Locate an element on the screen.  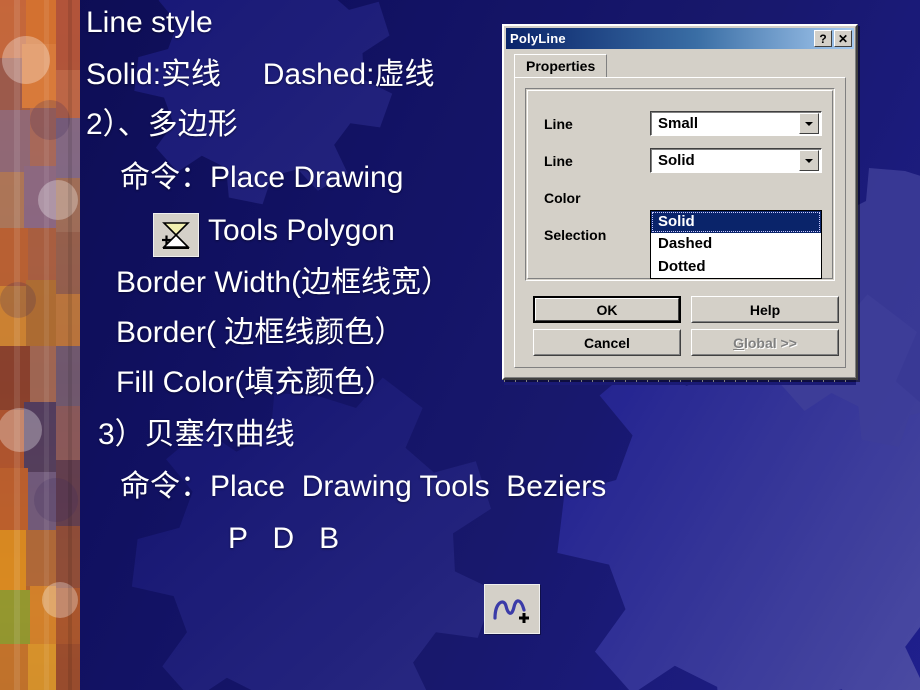
dropdown-option-solid: Solid is located at coordinates (736, 222).